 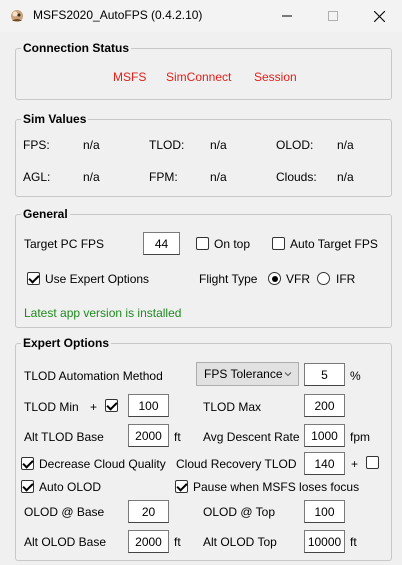 I want to click on expert-options-legend: Expert Options, so click(x=66, y=343).